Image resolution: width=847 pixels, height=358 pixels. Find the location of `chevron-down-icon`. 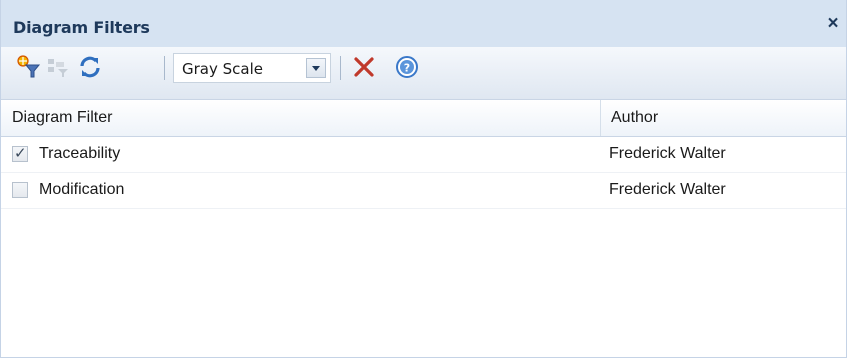

chevron-down-icon is located at coordinates (316, 68).